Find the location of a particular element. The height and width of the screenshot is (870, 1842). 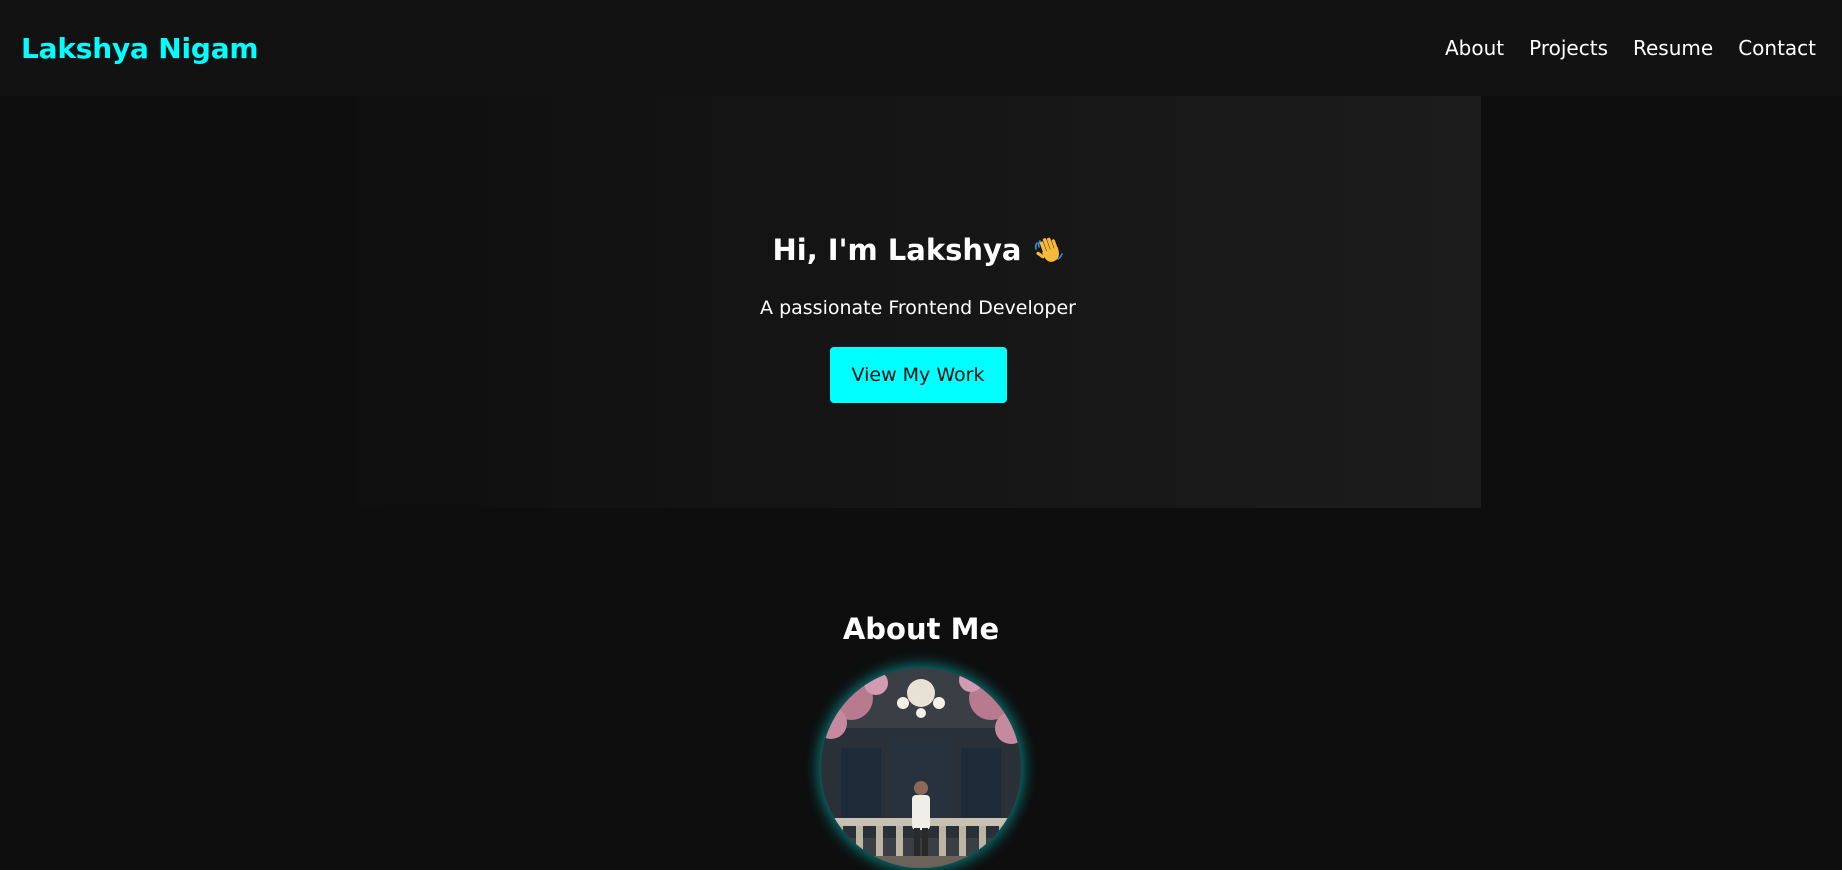

hero-title: Hi, I'm Lakshya is located at coordinates (917, 250).